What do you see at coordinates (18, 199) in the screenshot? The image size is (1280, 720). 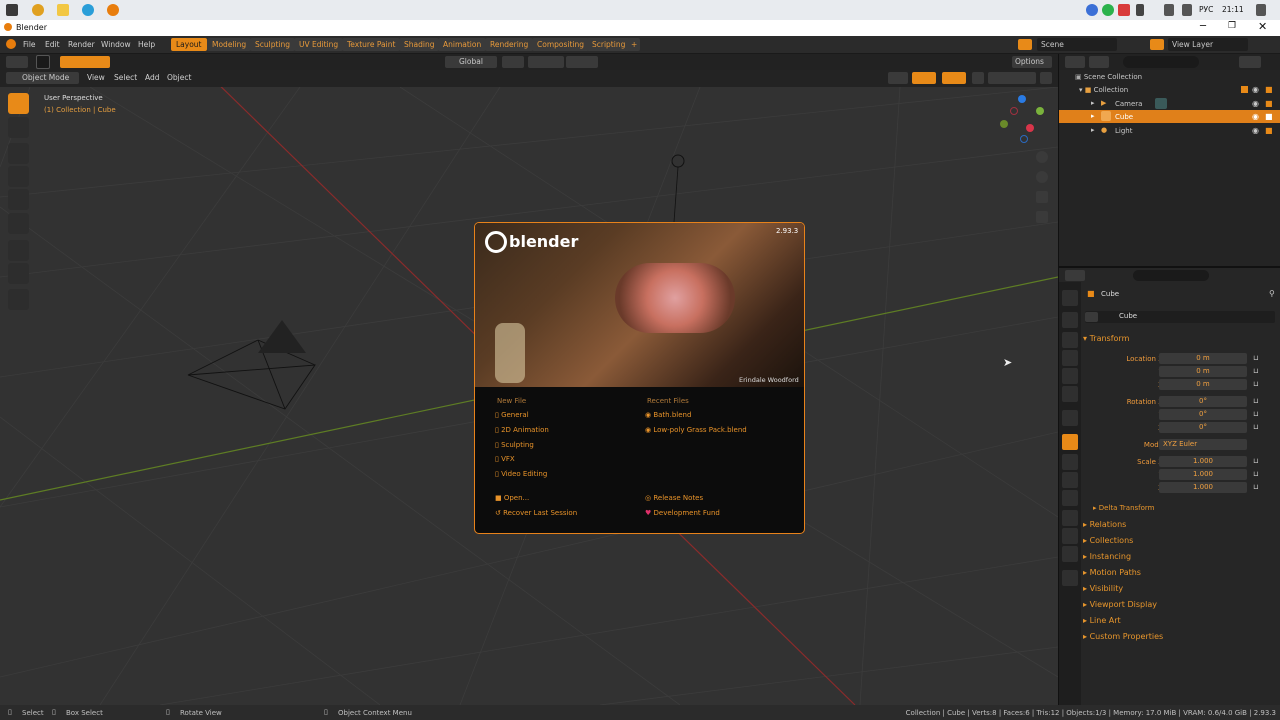 I see `scale-tool-icon` at bounding box center [18, 199].